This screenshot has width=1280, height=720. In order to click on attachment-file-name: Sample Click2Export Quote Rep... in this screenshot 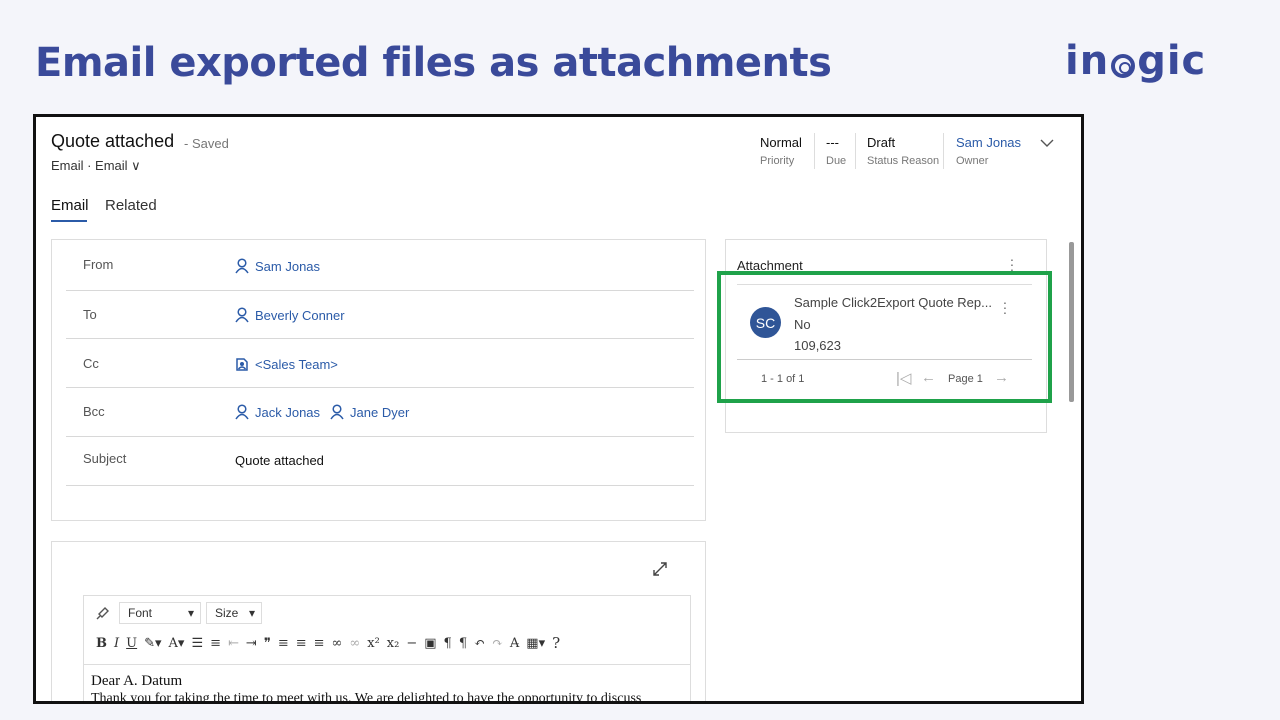, I will do `click(893, 302)`.